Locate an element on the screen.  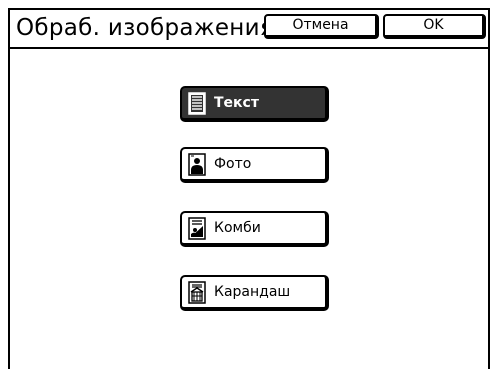
mode-label-text: Текст is located at coordinates (236, 103).